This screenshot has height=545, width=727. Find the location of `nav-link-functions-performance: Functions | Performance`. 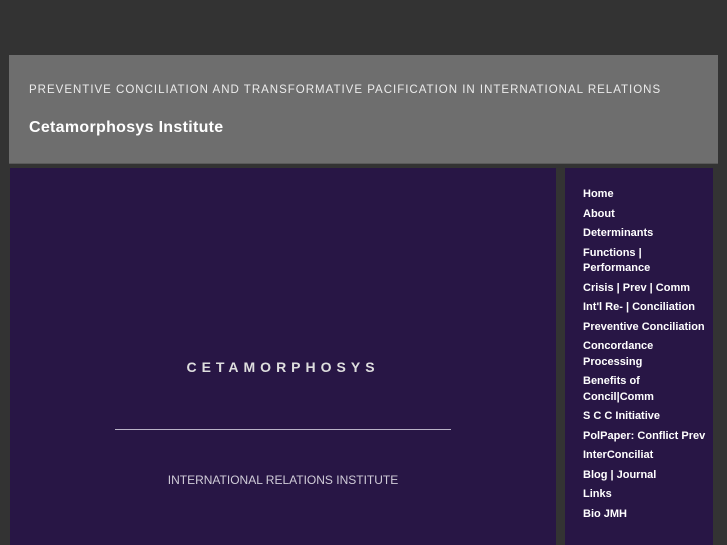

nav-link-functions-performance: Functions | Performance is located at coordinates (645, 261).